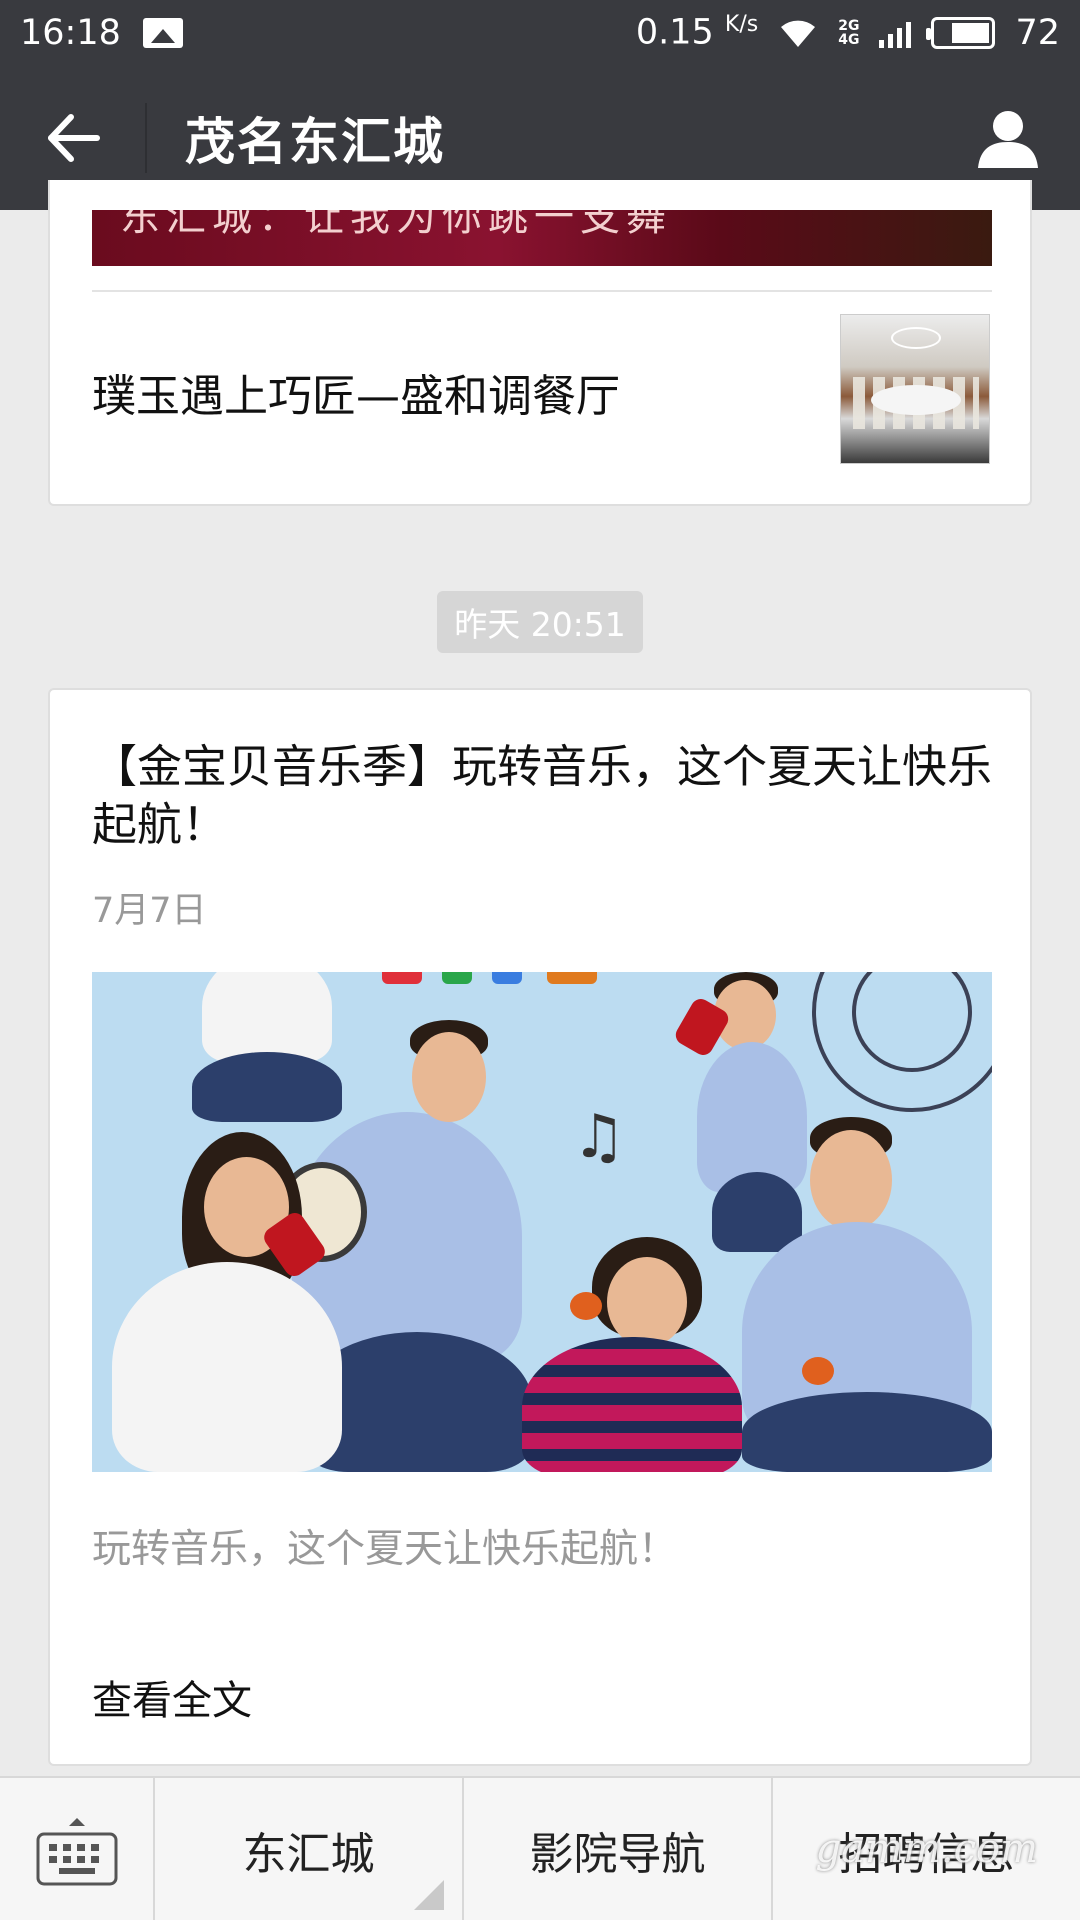 This screenshot has height=1920, width=1080. Describe the element at coordinates (70, 32) in the screenshot. I see `status-time: 16:18` at that location.